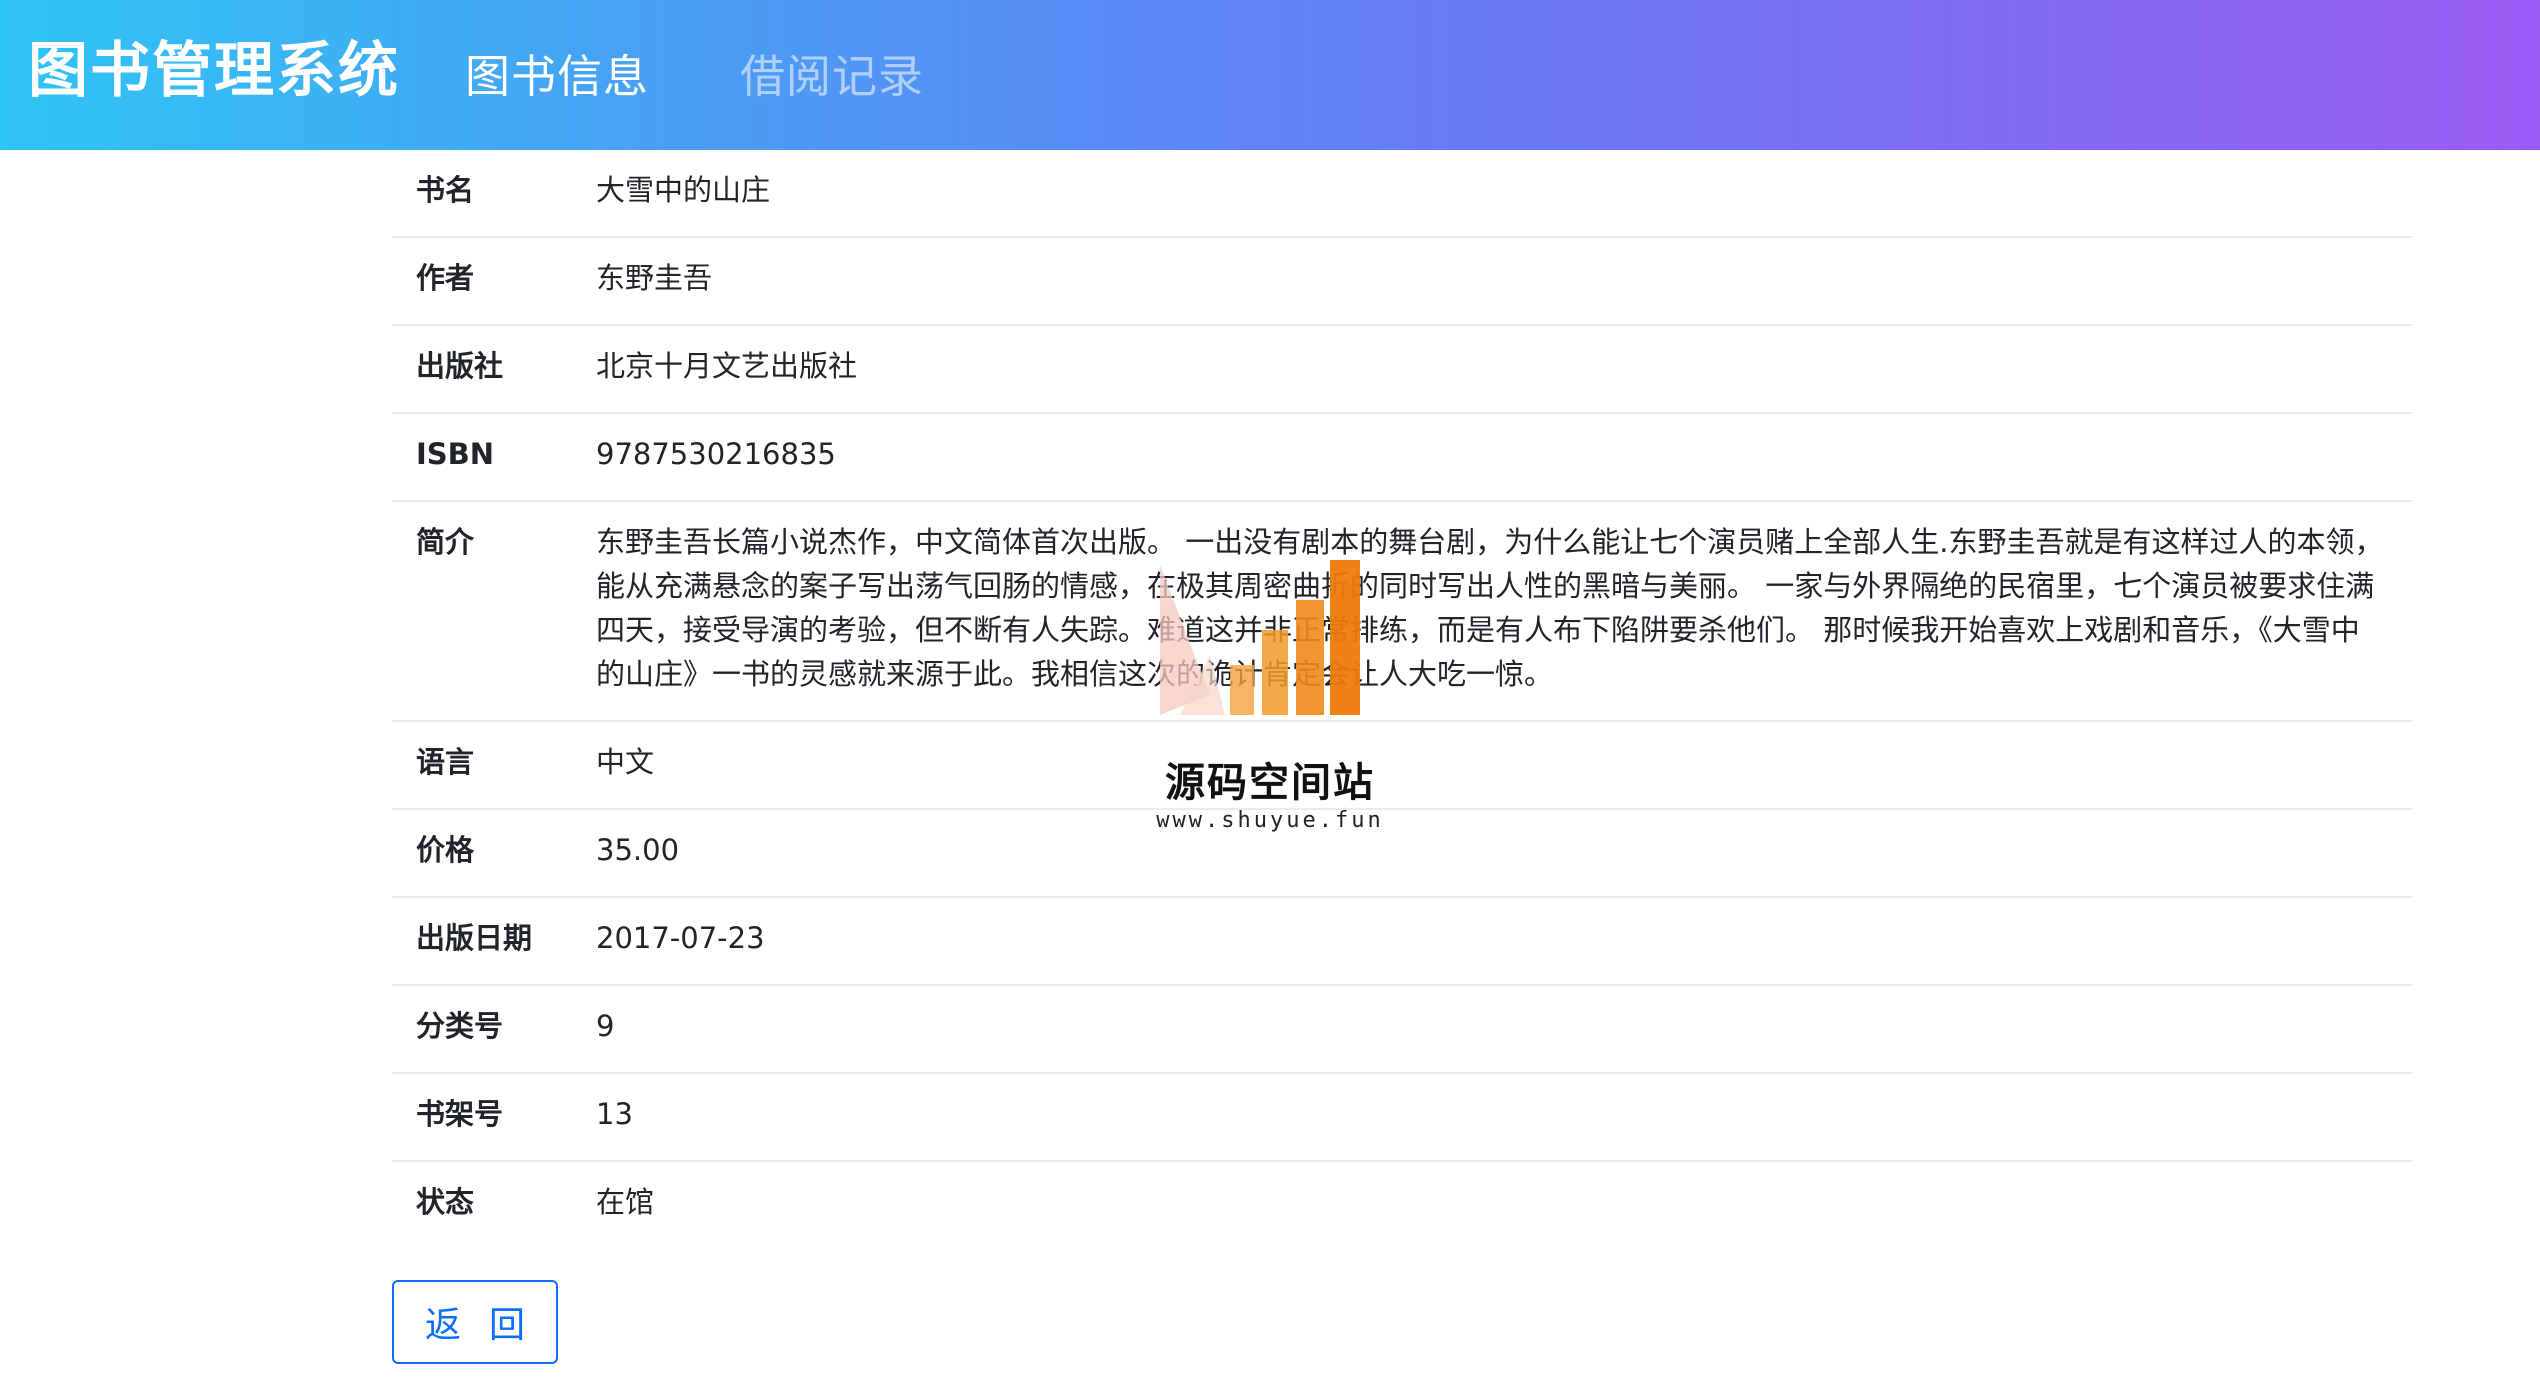 The height and width of the screenshot is (1390, 2540). Describe the element at coordinates (832, 72) in the screenshot. I see `nav-link-borrow-records: 借阅记录` at that location.